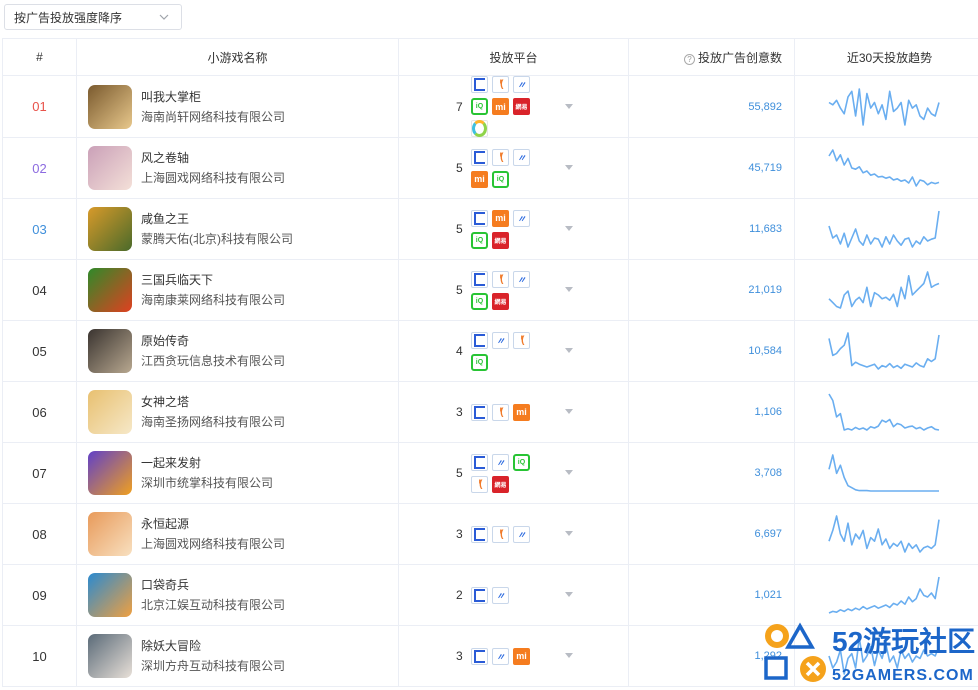 Image resolution: width=978 pixels, height=690 pixels. I want to click on game-name: 咸鱼之王, so click(217, 219).